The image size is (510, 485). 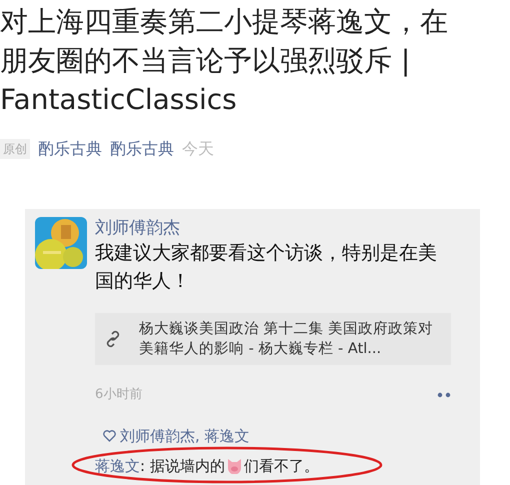 What do you see at coordinates (198, 149) in the screenshot?
I see `publish-date: 今天` at bounding box center [198, 149].